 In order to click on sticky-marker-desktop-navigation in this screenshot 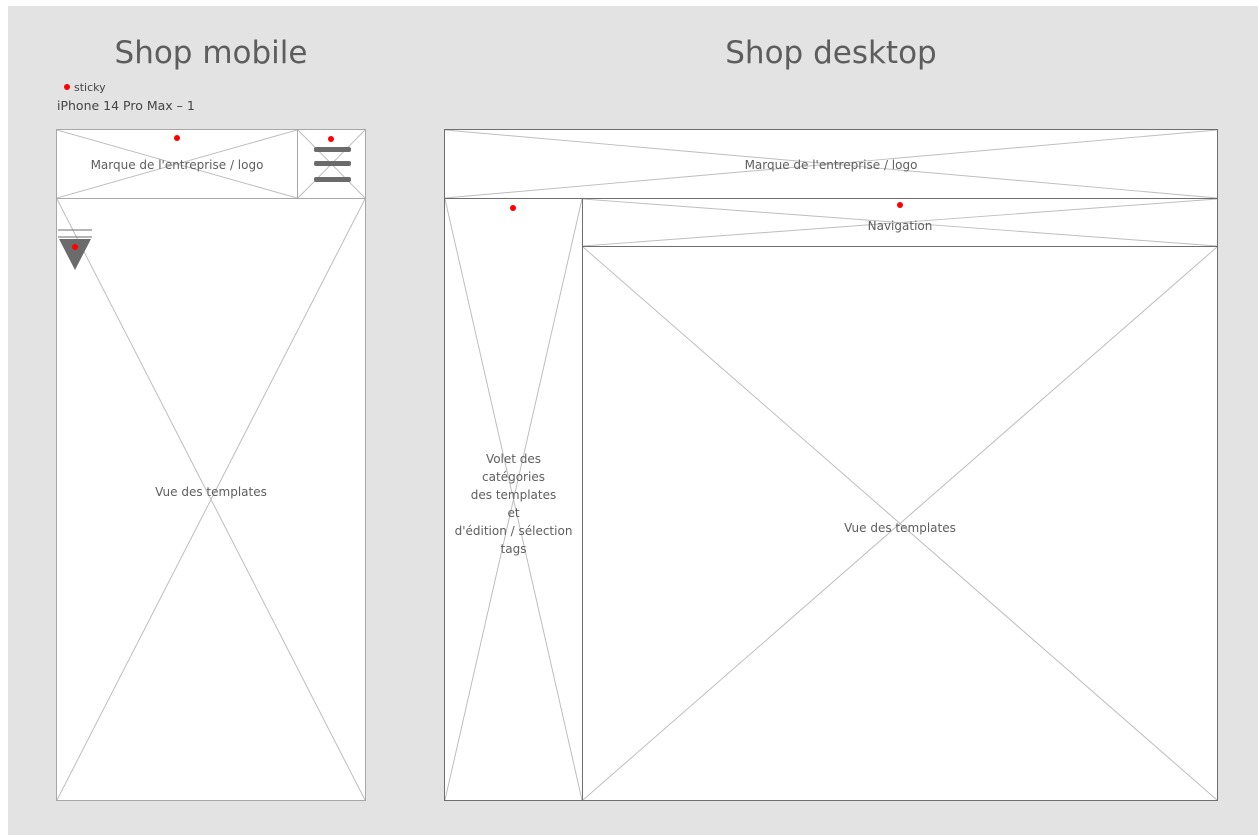, I will do `click(900, 205)`.